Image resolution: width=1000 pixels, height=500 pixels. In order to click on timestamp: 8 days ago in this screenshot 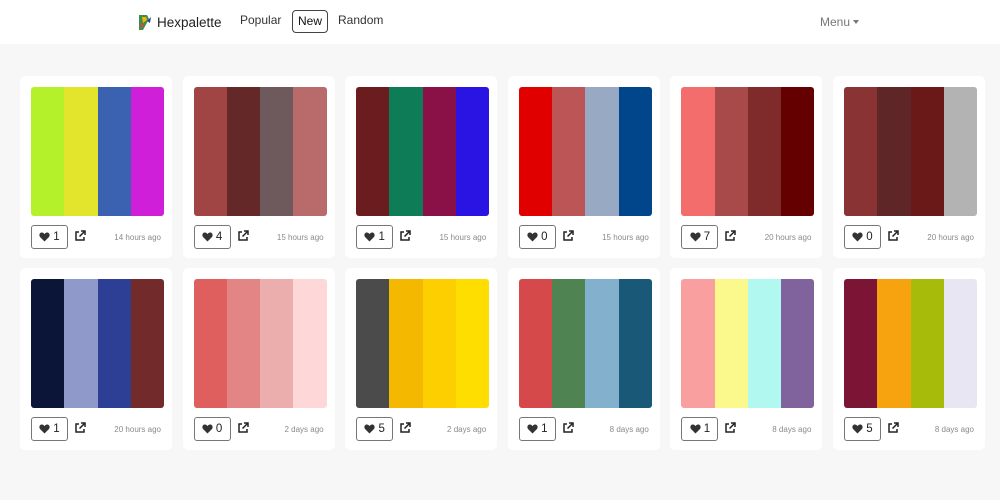, I will do `click(629, 429)`.